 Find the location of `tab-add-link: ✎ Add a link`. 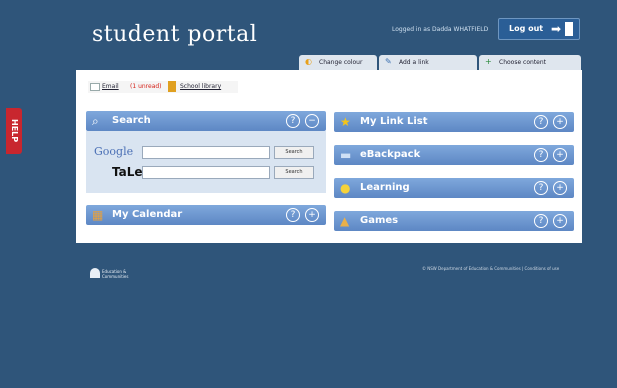

tab-add-link: ✎ Add a link is located at coordinates (428, 62).